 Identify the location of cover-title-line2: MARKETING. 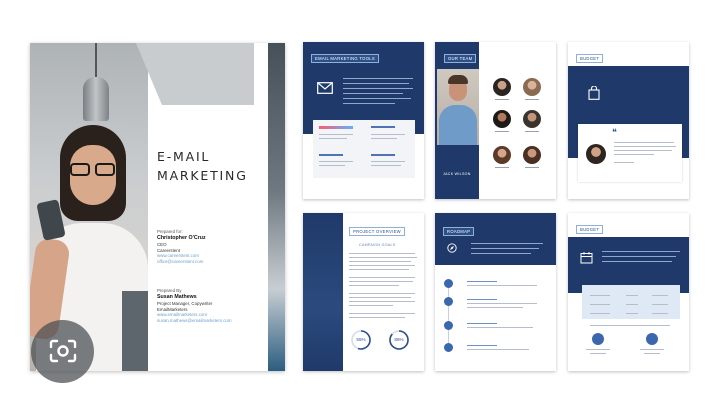
(202, 175).